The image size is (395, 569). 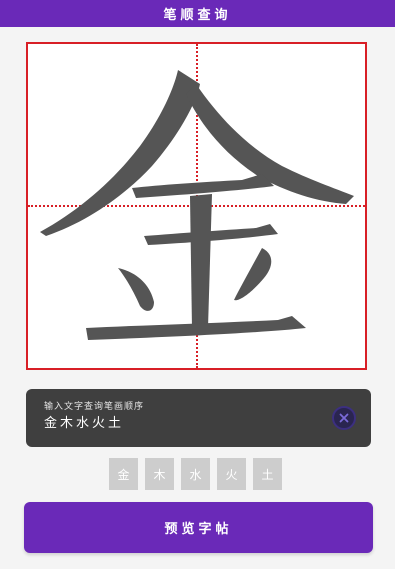 I want to click on chip-jin: 金, so click(x=123, y=474).